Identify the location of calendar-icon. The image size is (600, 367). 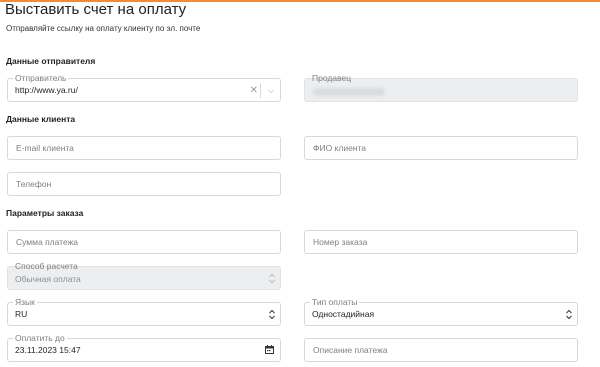
(269, 349).